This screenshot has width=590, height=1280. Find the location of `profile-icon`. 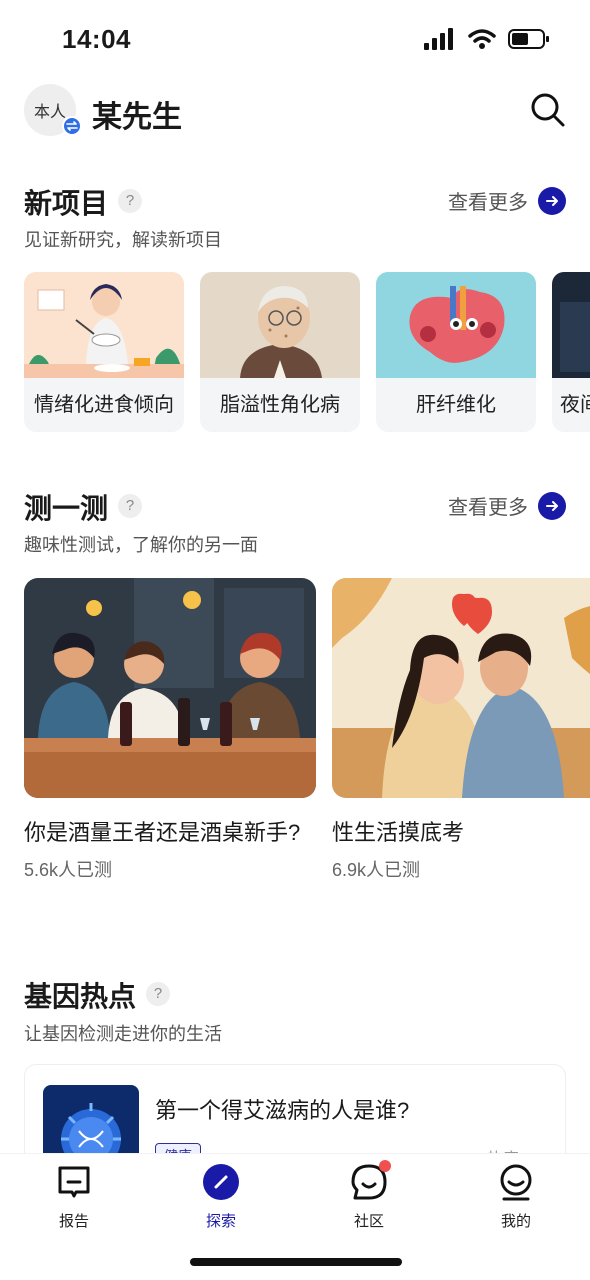

profile-icon is located at coordinates (516, 1182).